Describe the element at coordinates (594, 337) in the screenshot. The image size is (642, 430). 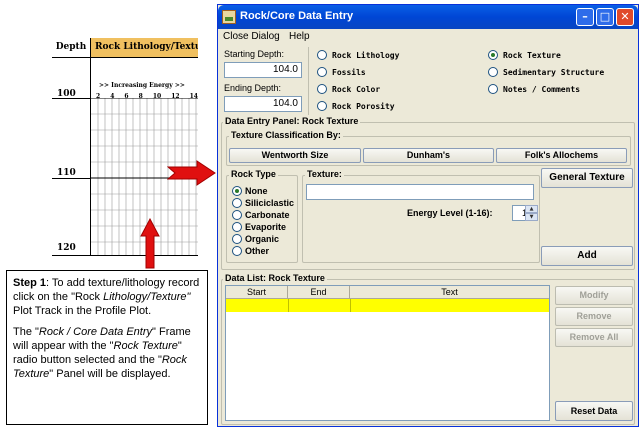
I see `remove-all-button: Remove All` at that location.